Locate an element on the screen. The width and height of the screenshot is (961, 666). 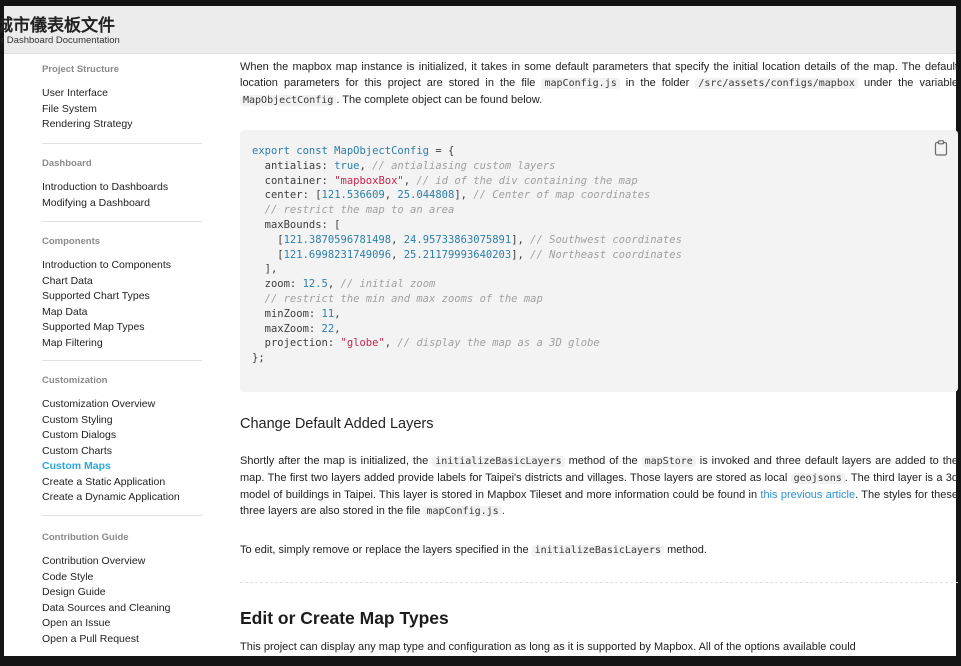
site-header: 城市儀表板文件 r Dashboard Documentation is located at coordinates (478, 30).